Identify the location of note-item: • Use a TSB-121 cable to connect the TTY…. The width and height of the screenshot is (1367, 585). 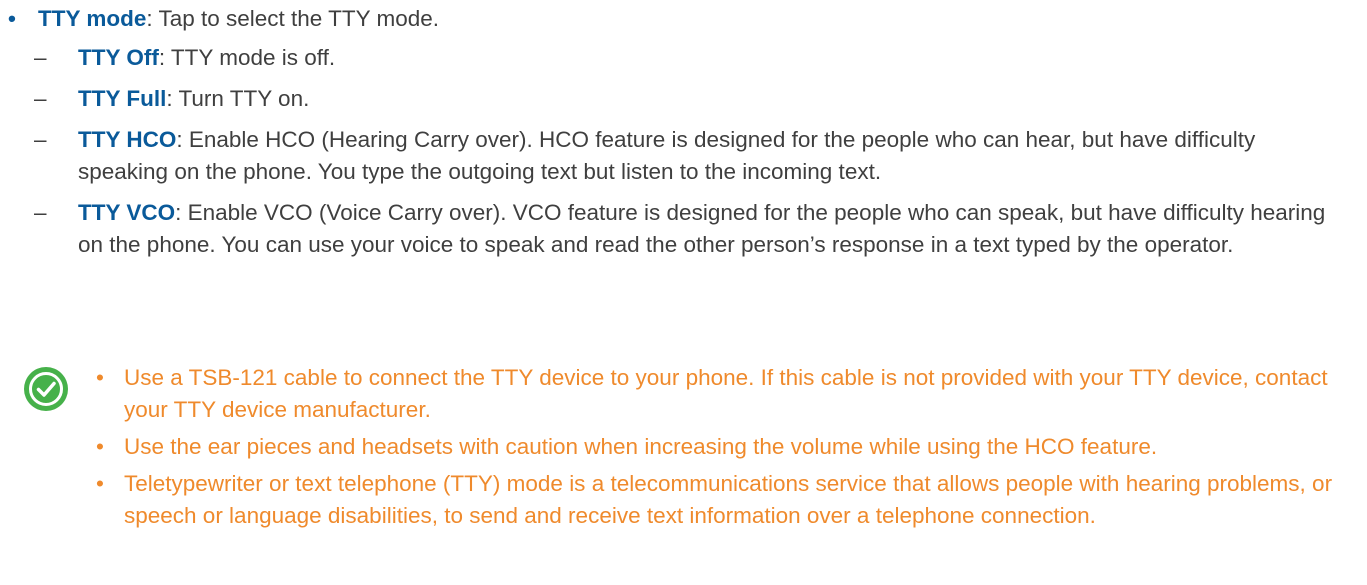
(721, 394).